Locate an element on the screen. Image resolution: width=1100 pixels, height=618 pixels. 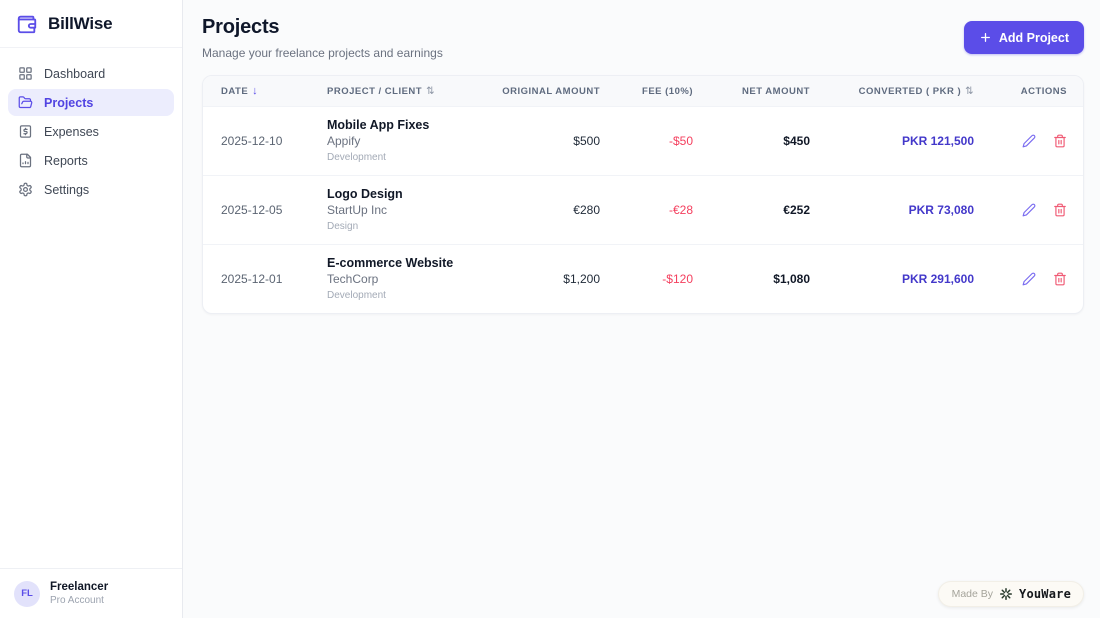
sidebar-item-label: Dashboard is located at coordinates (75, 73).